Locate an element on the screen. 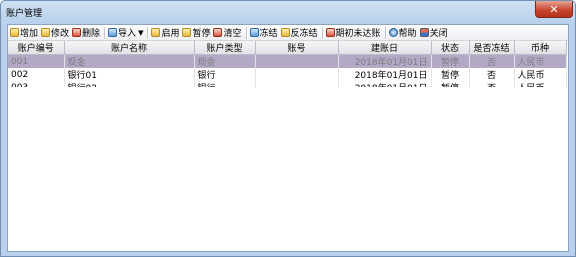 The width and height of the screenshot is (576, 257). initial-balance-button: 期初未达账 is located at coordinates (354, 33).